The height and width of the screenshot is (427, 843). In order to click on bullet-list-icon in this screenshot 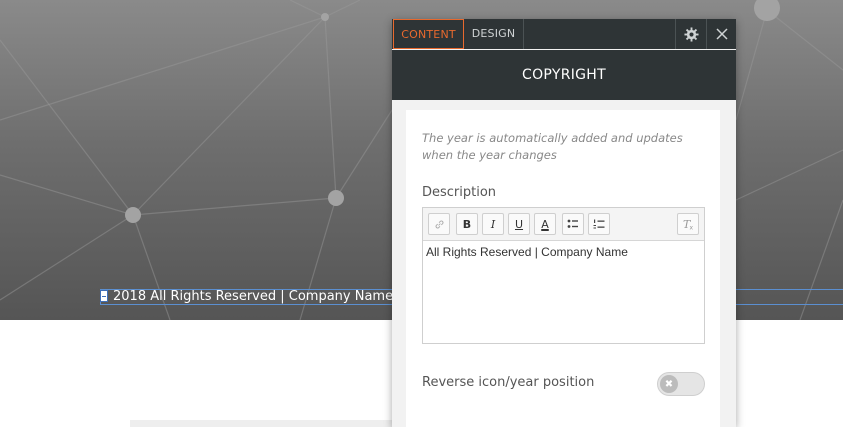, I will do `click(572, 223)`.